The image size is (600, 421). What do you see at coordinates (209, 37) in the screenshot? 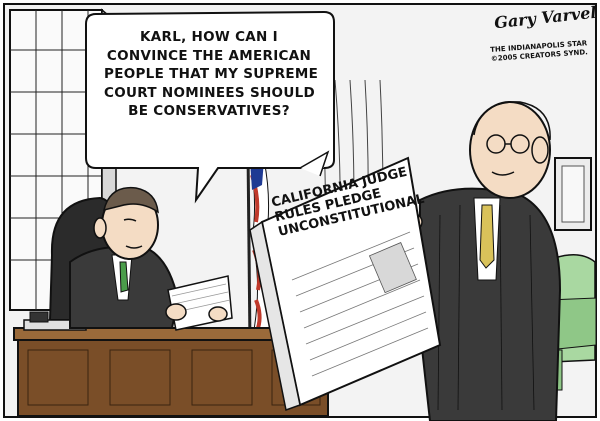
I see `speech-line: KARL, HOW CAN I` at bounding box center [209, 37].